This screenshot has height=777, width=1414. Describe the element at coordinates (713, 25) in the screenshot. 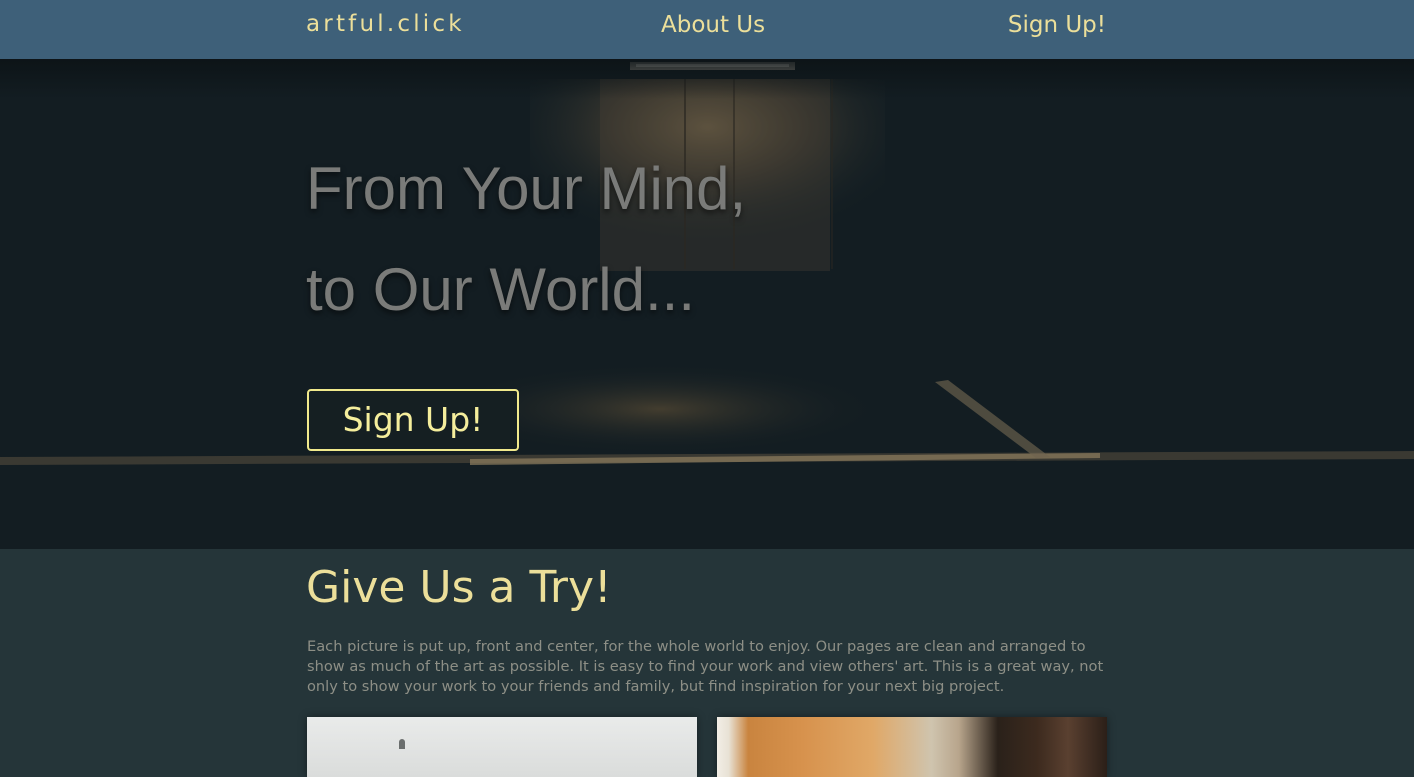

I see `nav-about-us-link: About Us` at that location.